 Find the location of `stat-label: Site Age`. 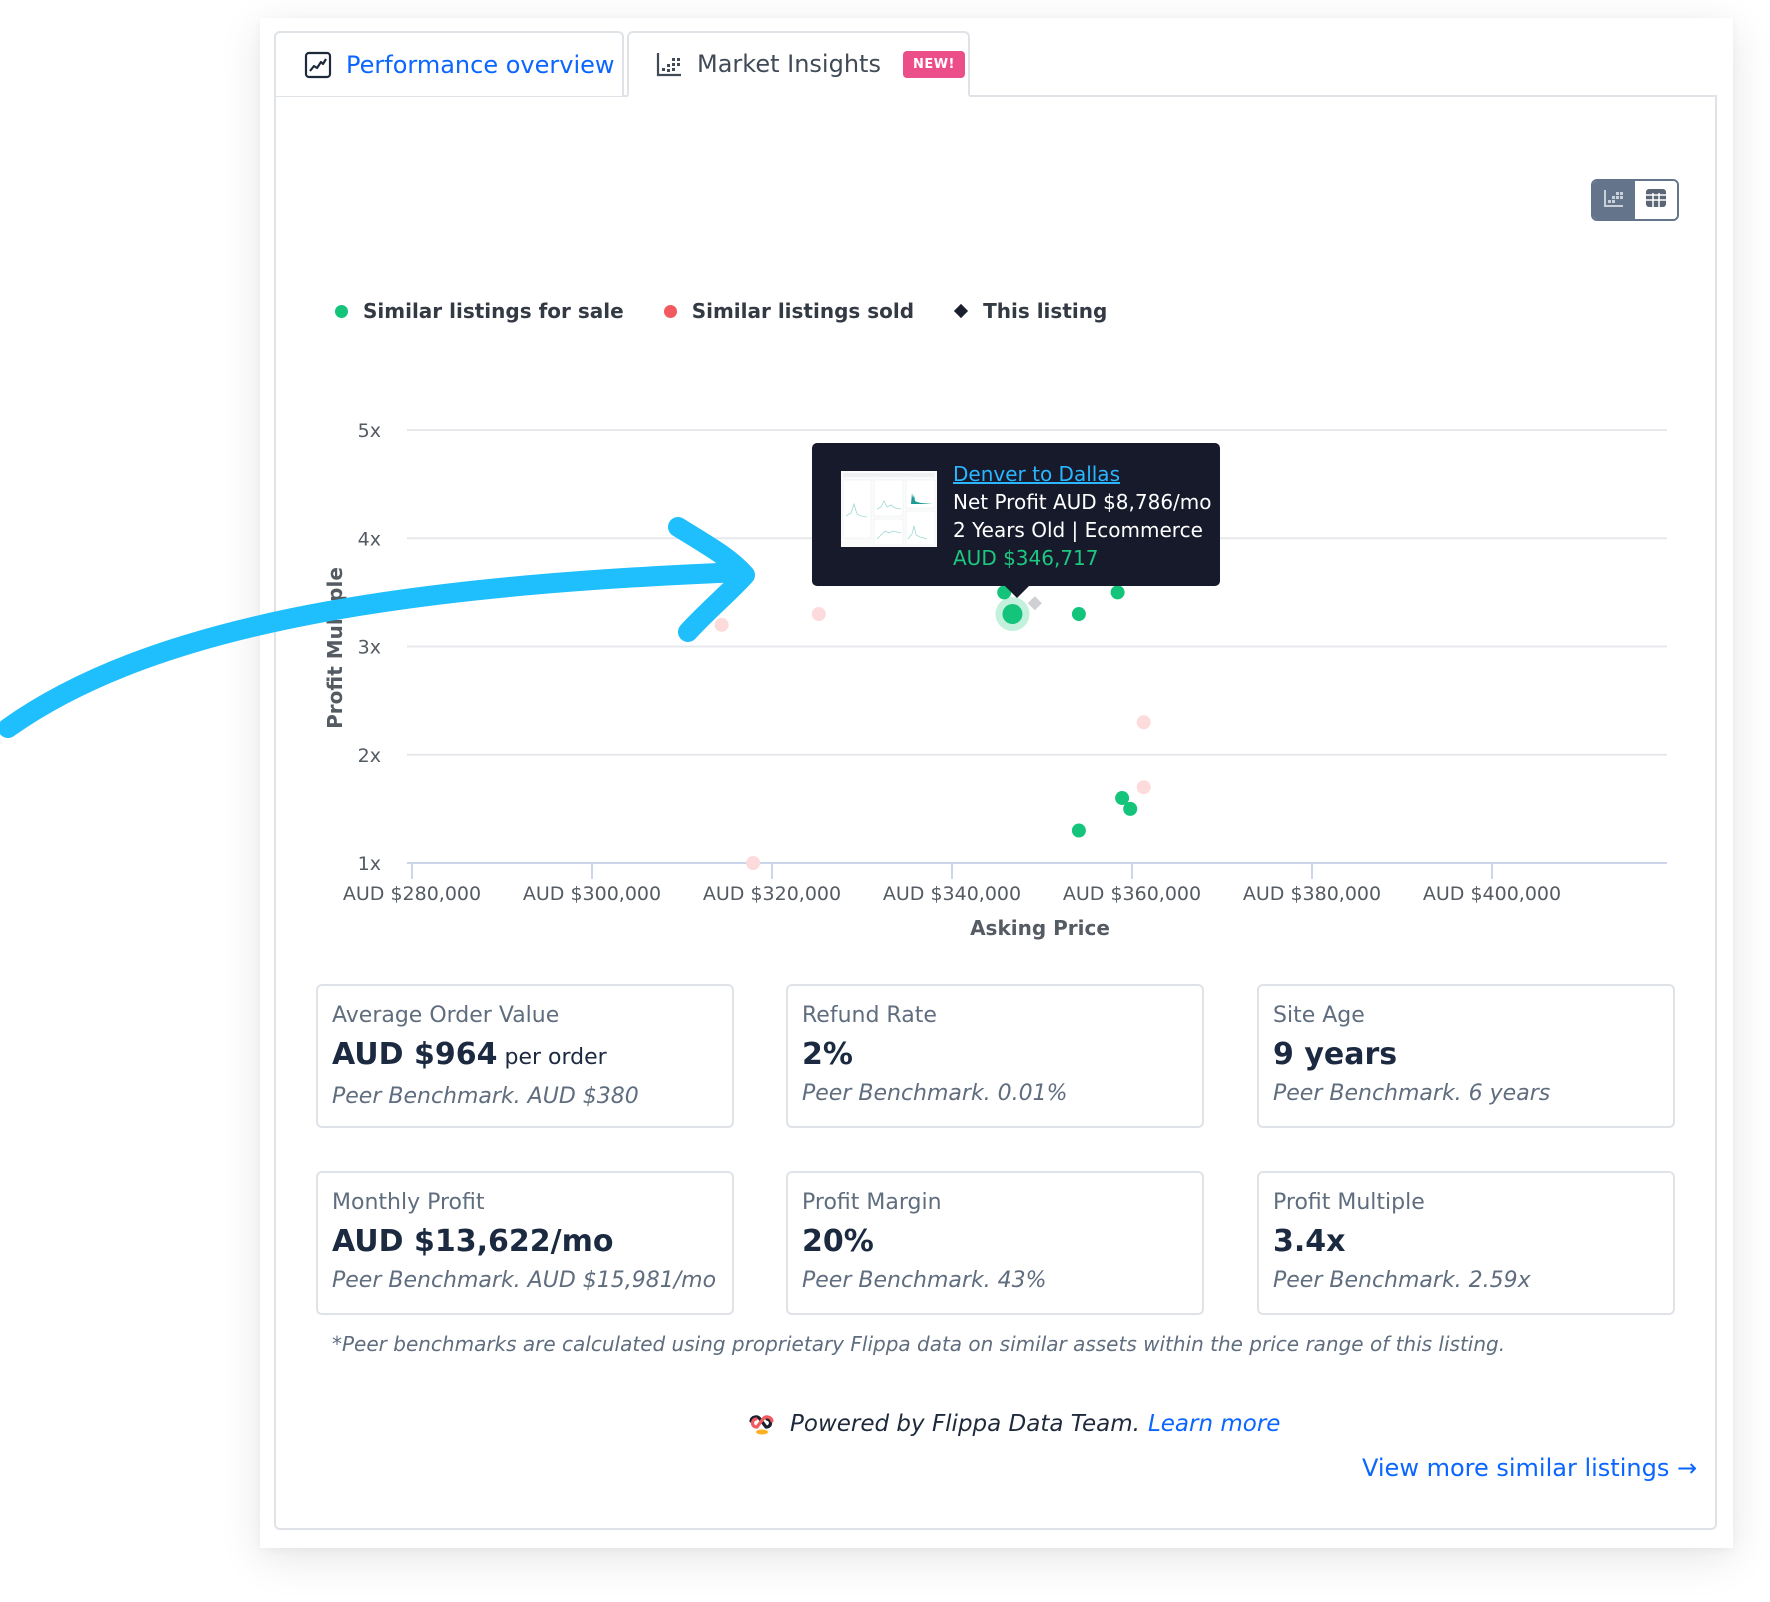

stat-label: Site Age is located at coordinates (1319, 1015).